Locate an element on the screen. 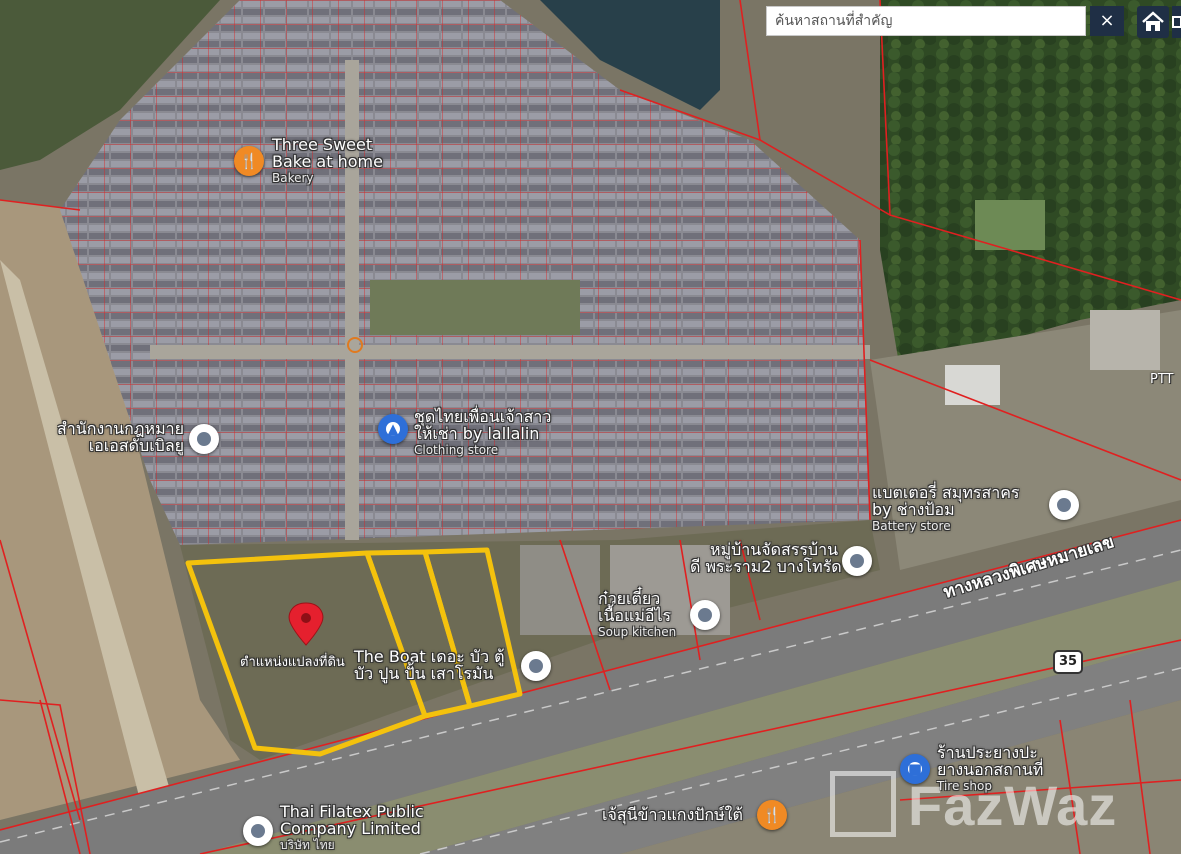  bakery-name-line2: Bake at home is located at coordinates (327, 161).